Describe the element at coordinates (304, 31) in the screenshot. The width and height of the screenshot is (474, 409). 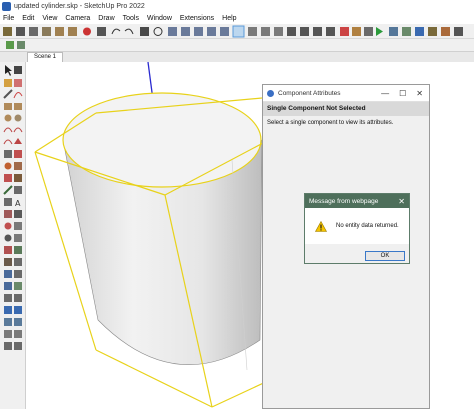
I see `extension-warehouse-icon` at that location.